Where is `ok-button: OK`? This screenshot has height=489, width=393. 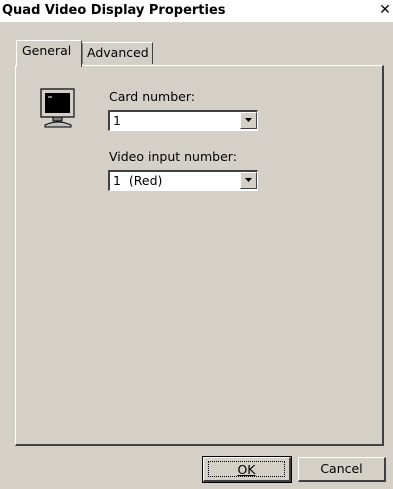
ok-button: OK is located at coordinates (247, 469).